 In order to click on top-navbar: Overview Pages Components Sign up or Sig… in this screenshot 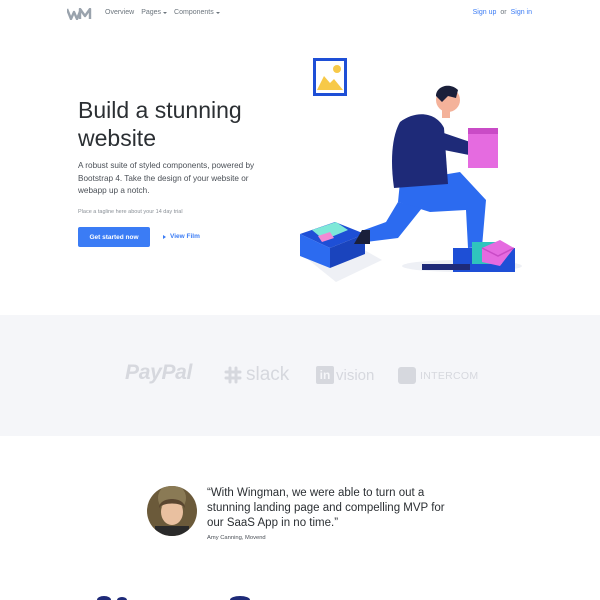, I will do `click(300, 14)`.